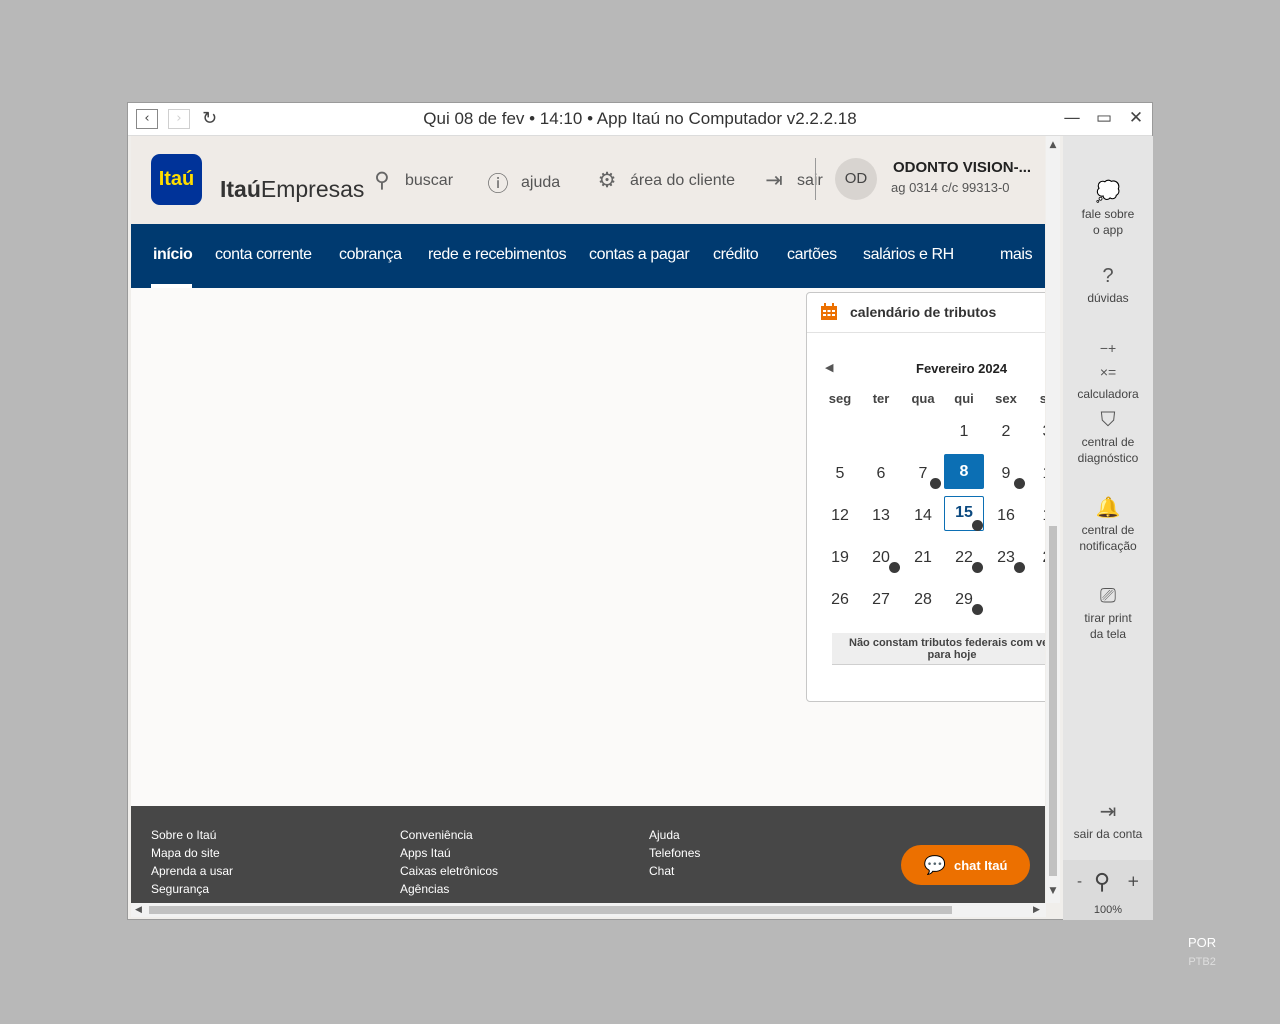 Image resolution: width=1280 pixels, height=1024 pixels. What do you see at coordinates (962, 368) in the screenshot?
I see `month-label: Fevereiro 2024` at bounding box center [962, 368].